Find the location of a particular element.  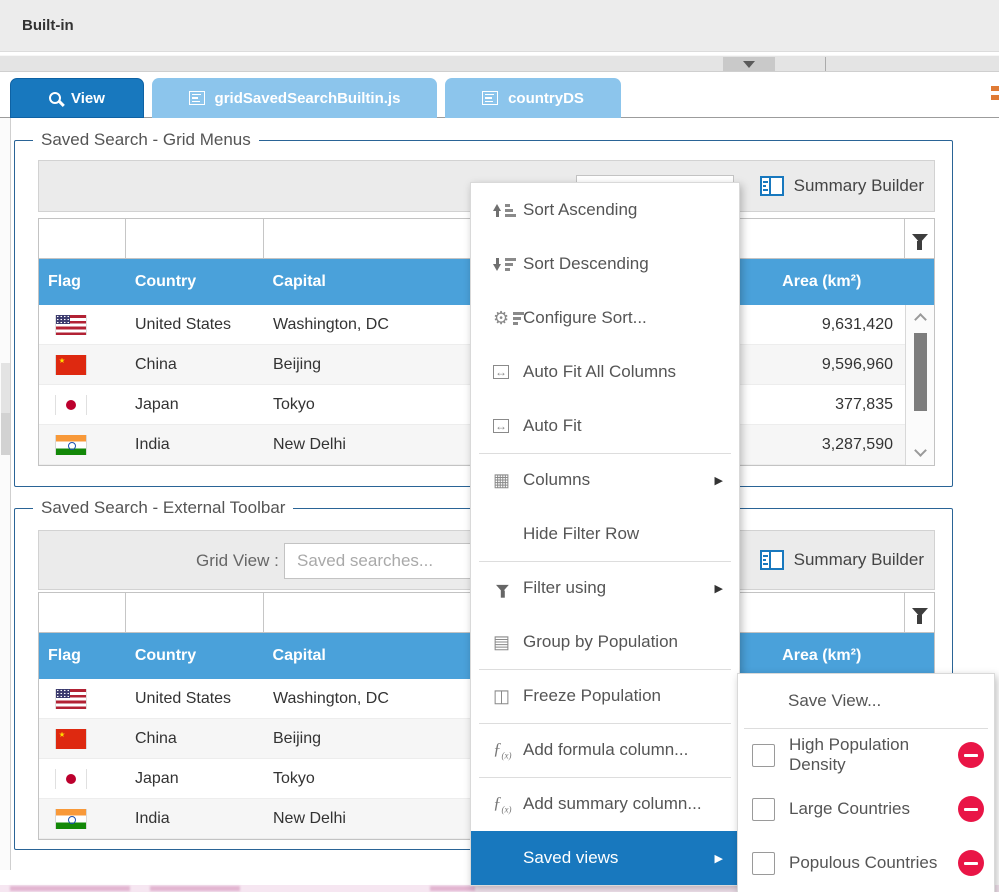

grid-view-label: Grid View : is located at coordinates (237, 560).